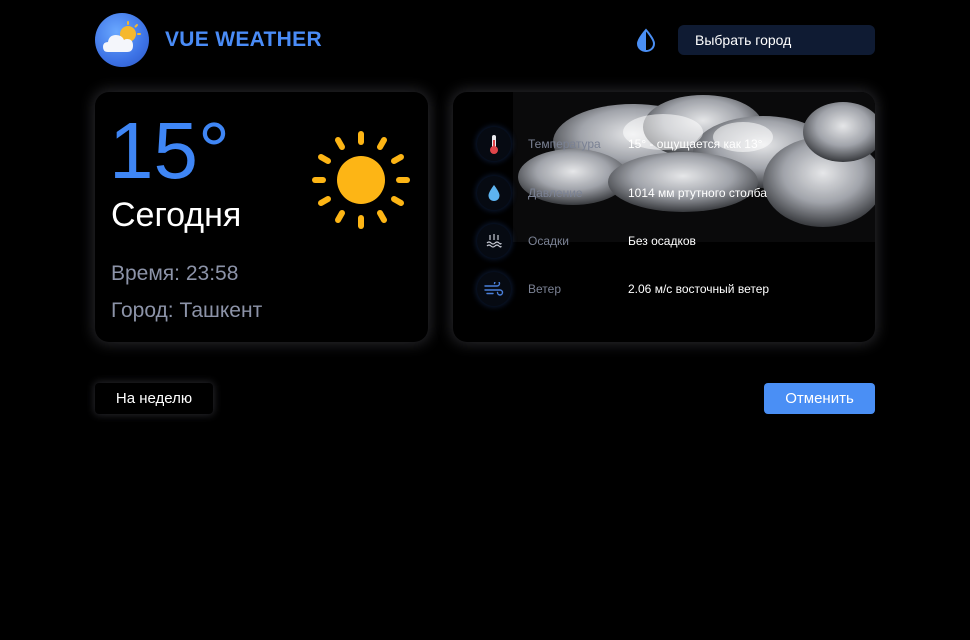 The width and height of the screenshot is (970, 640). Describe the element at coordinates (494, 241) in the screenshot. I see `precipitation-icon` at that location.